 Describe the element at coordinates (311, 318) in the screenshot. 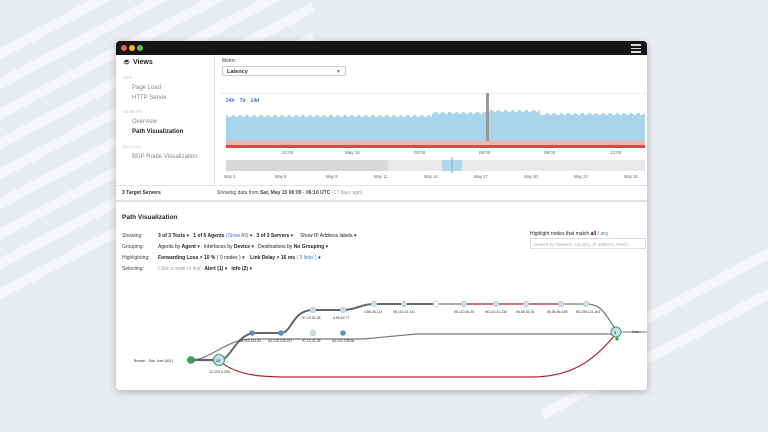

I see `hop-ip-label: 97.14.34.28` at that location.